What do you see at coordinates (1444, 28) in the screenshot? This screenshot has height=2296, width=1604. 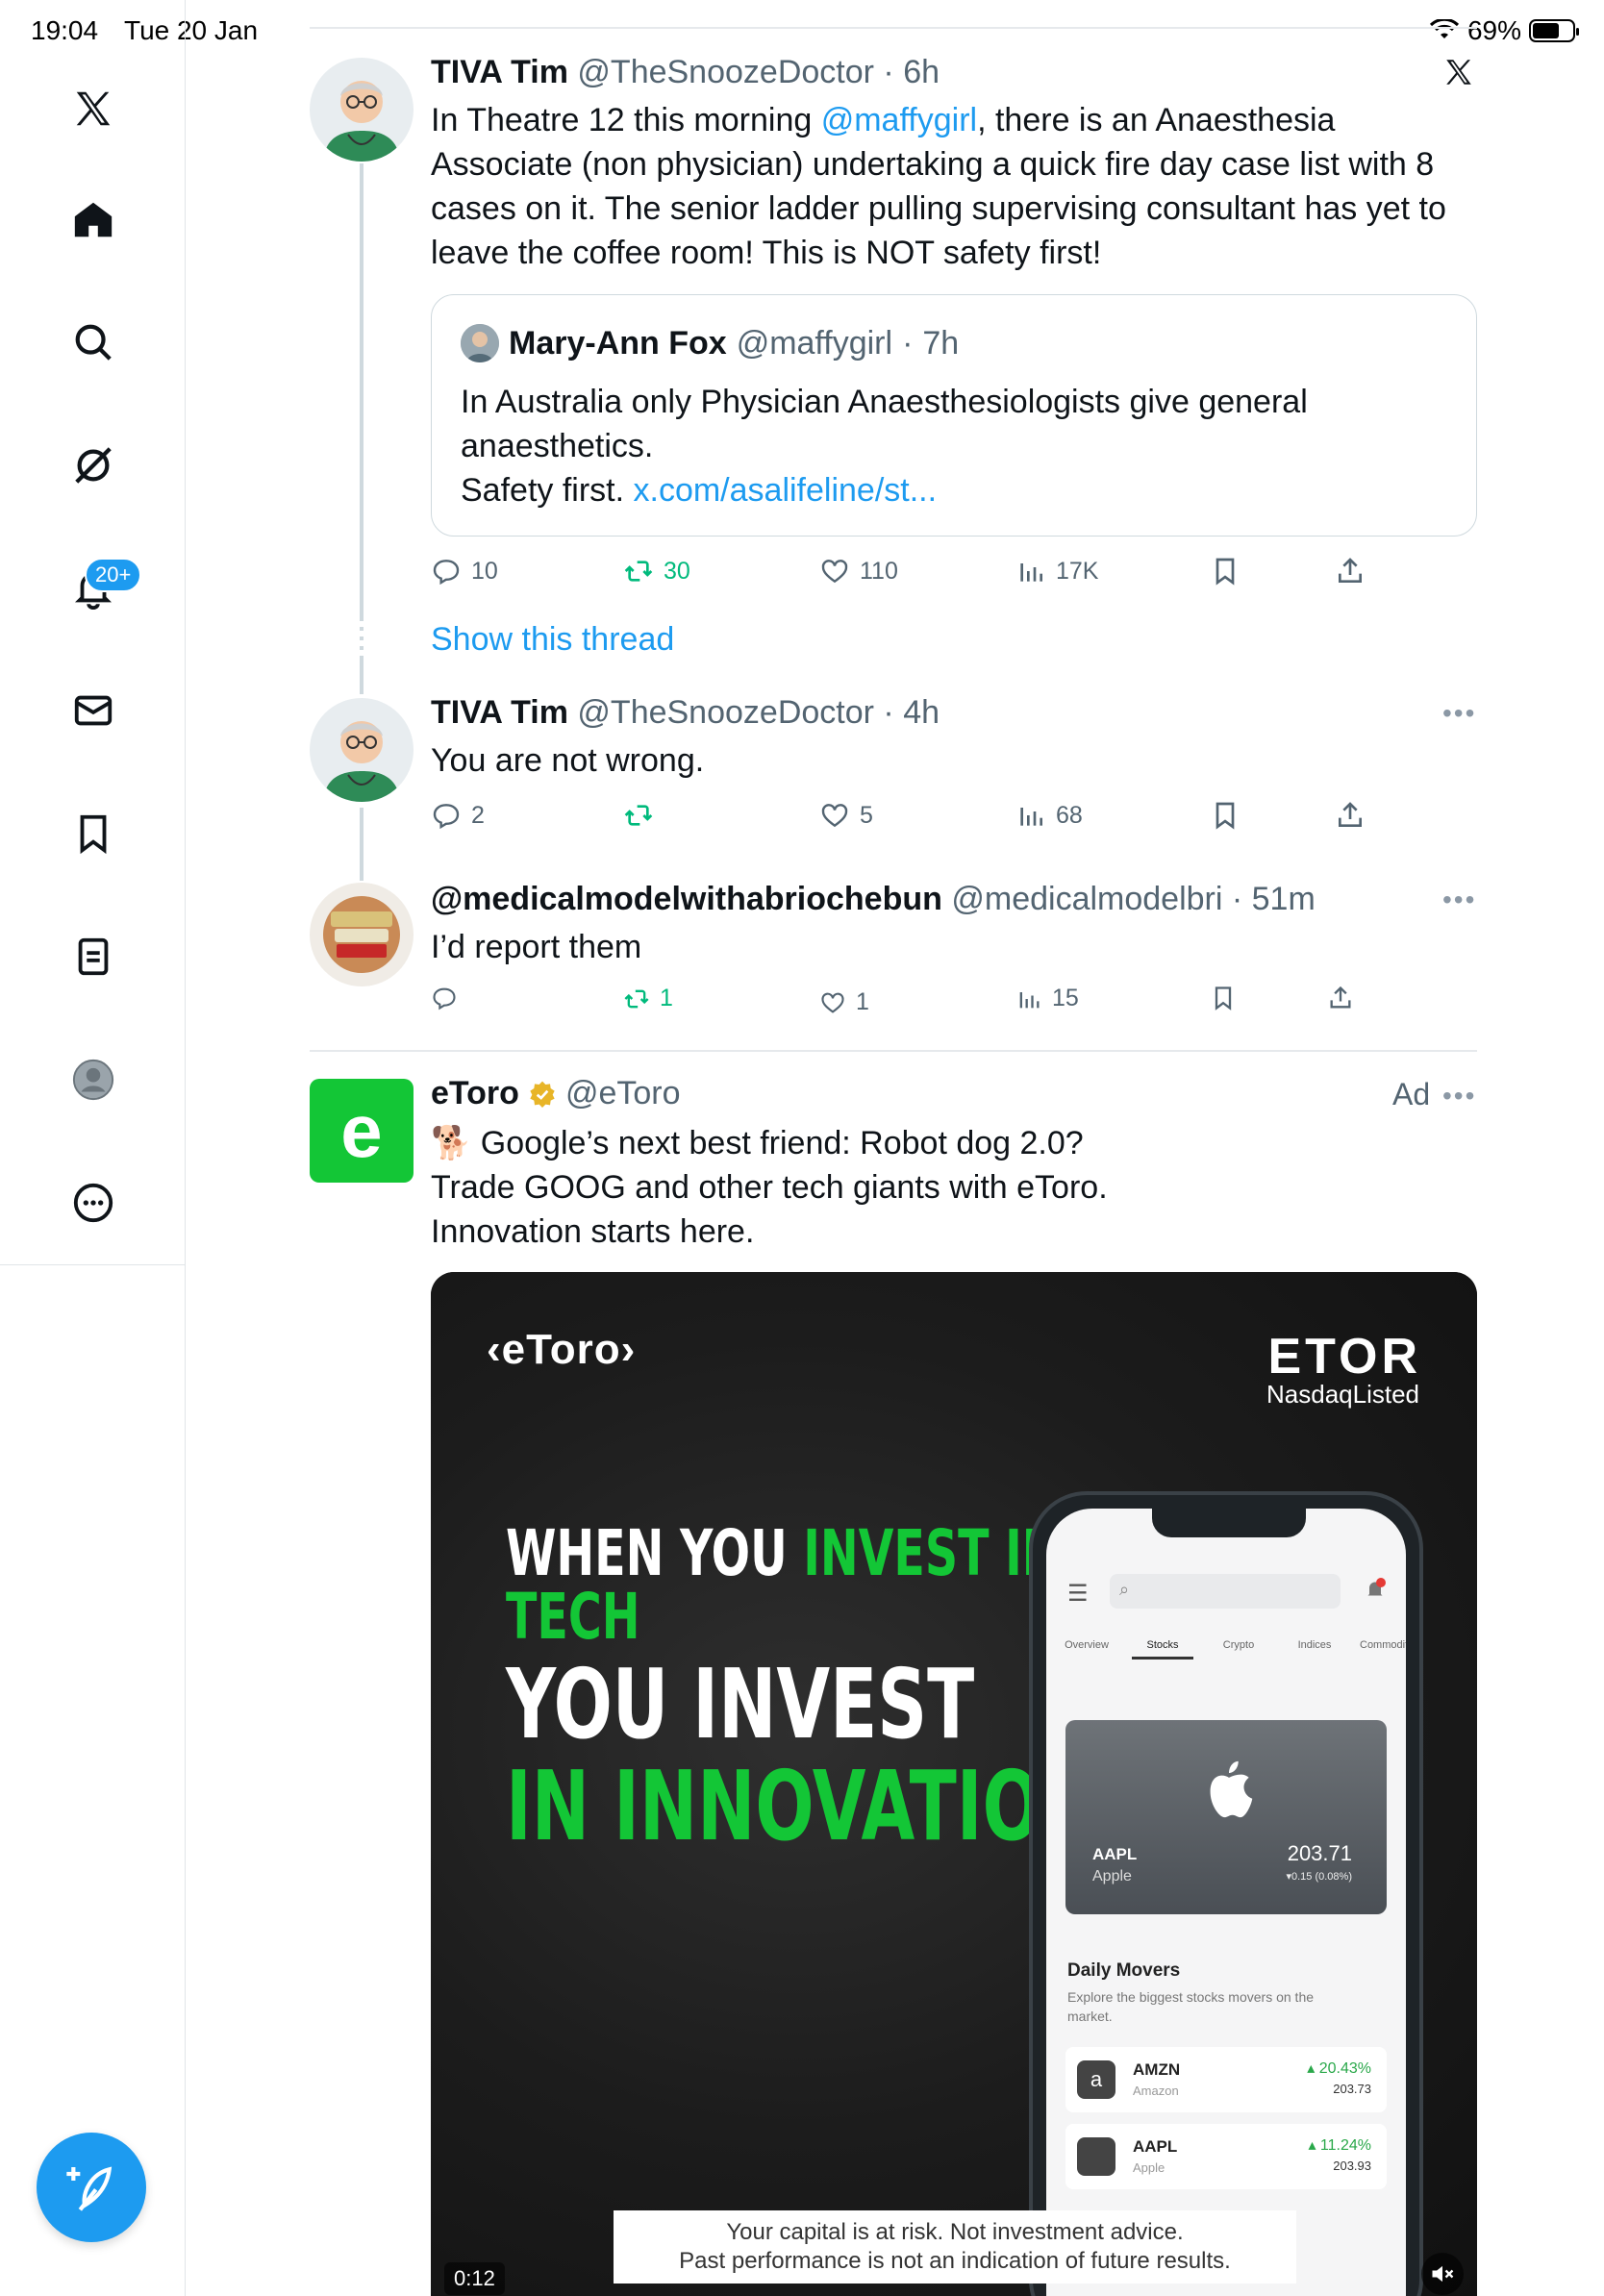 I see `wifi-icon` at bounding box center [1444, 28].